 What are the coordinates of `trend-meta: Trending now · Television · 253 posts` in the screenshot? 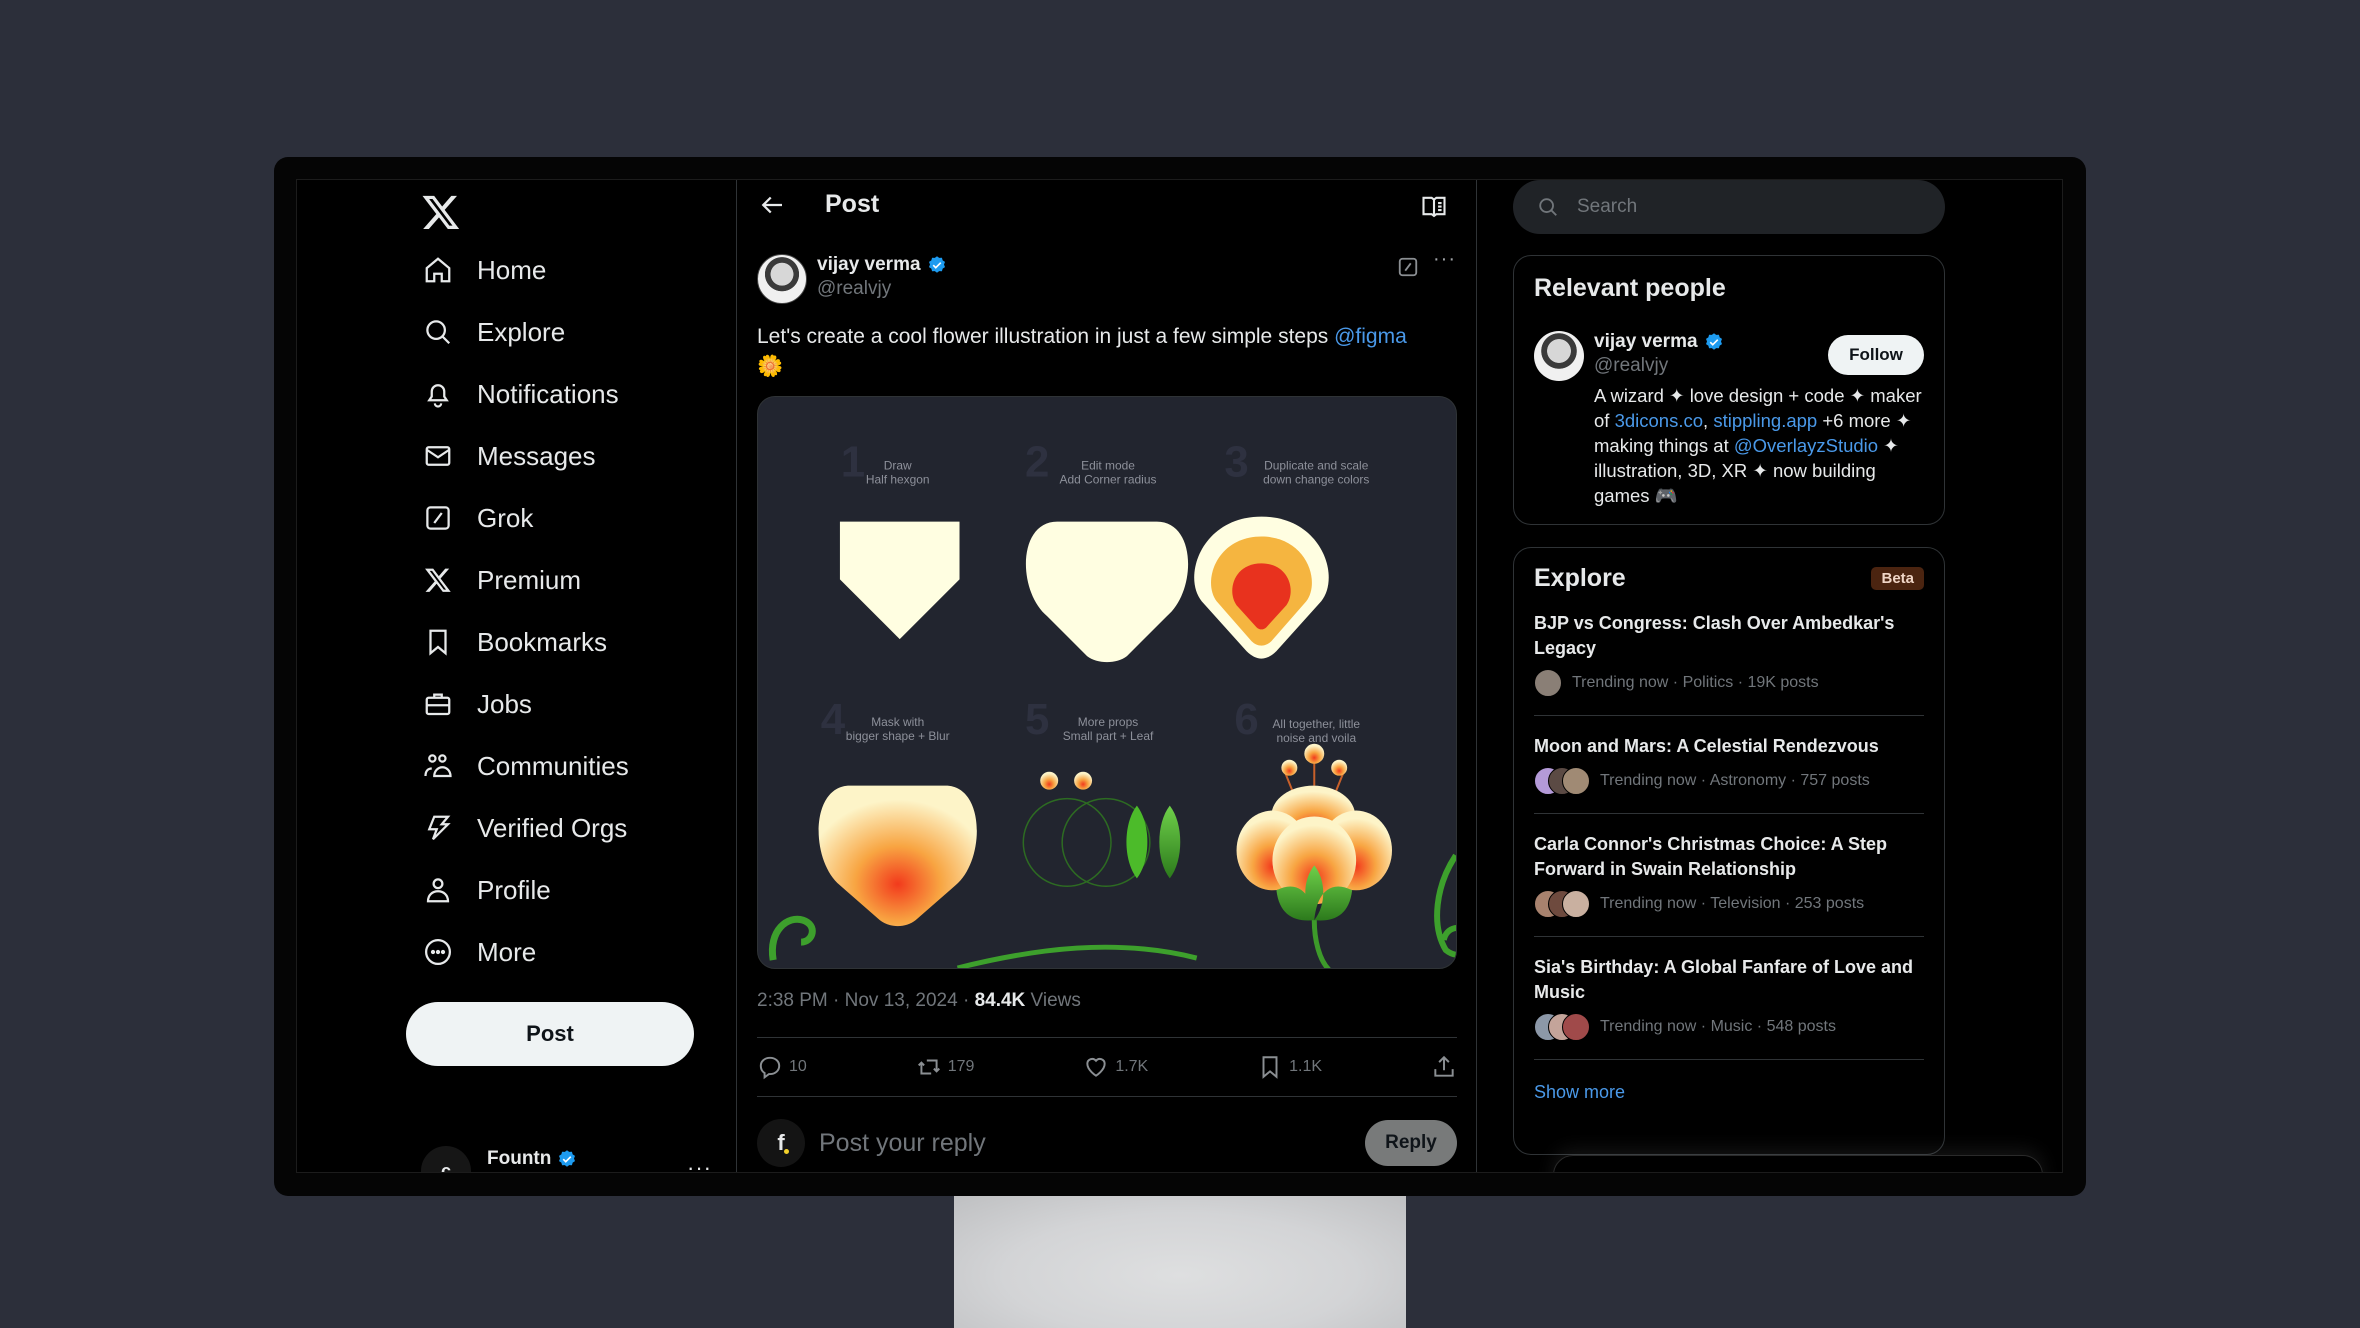 It's located at (1732, 903).